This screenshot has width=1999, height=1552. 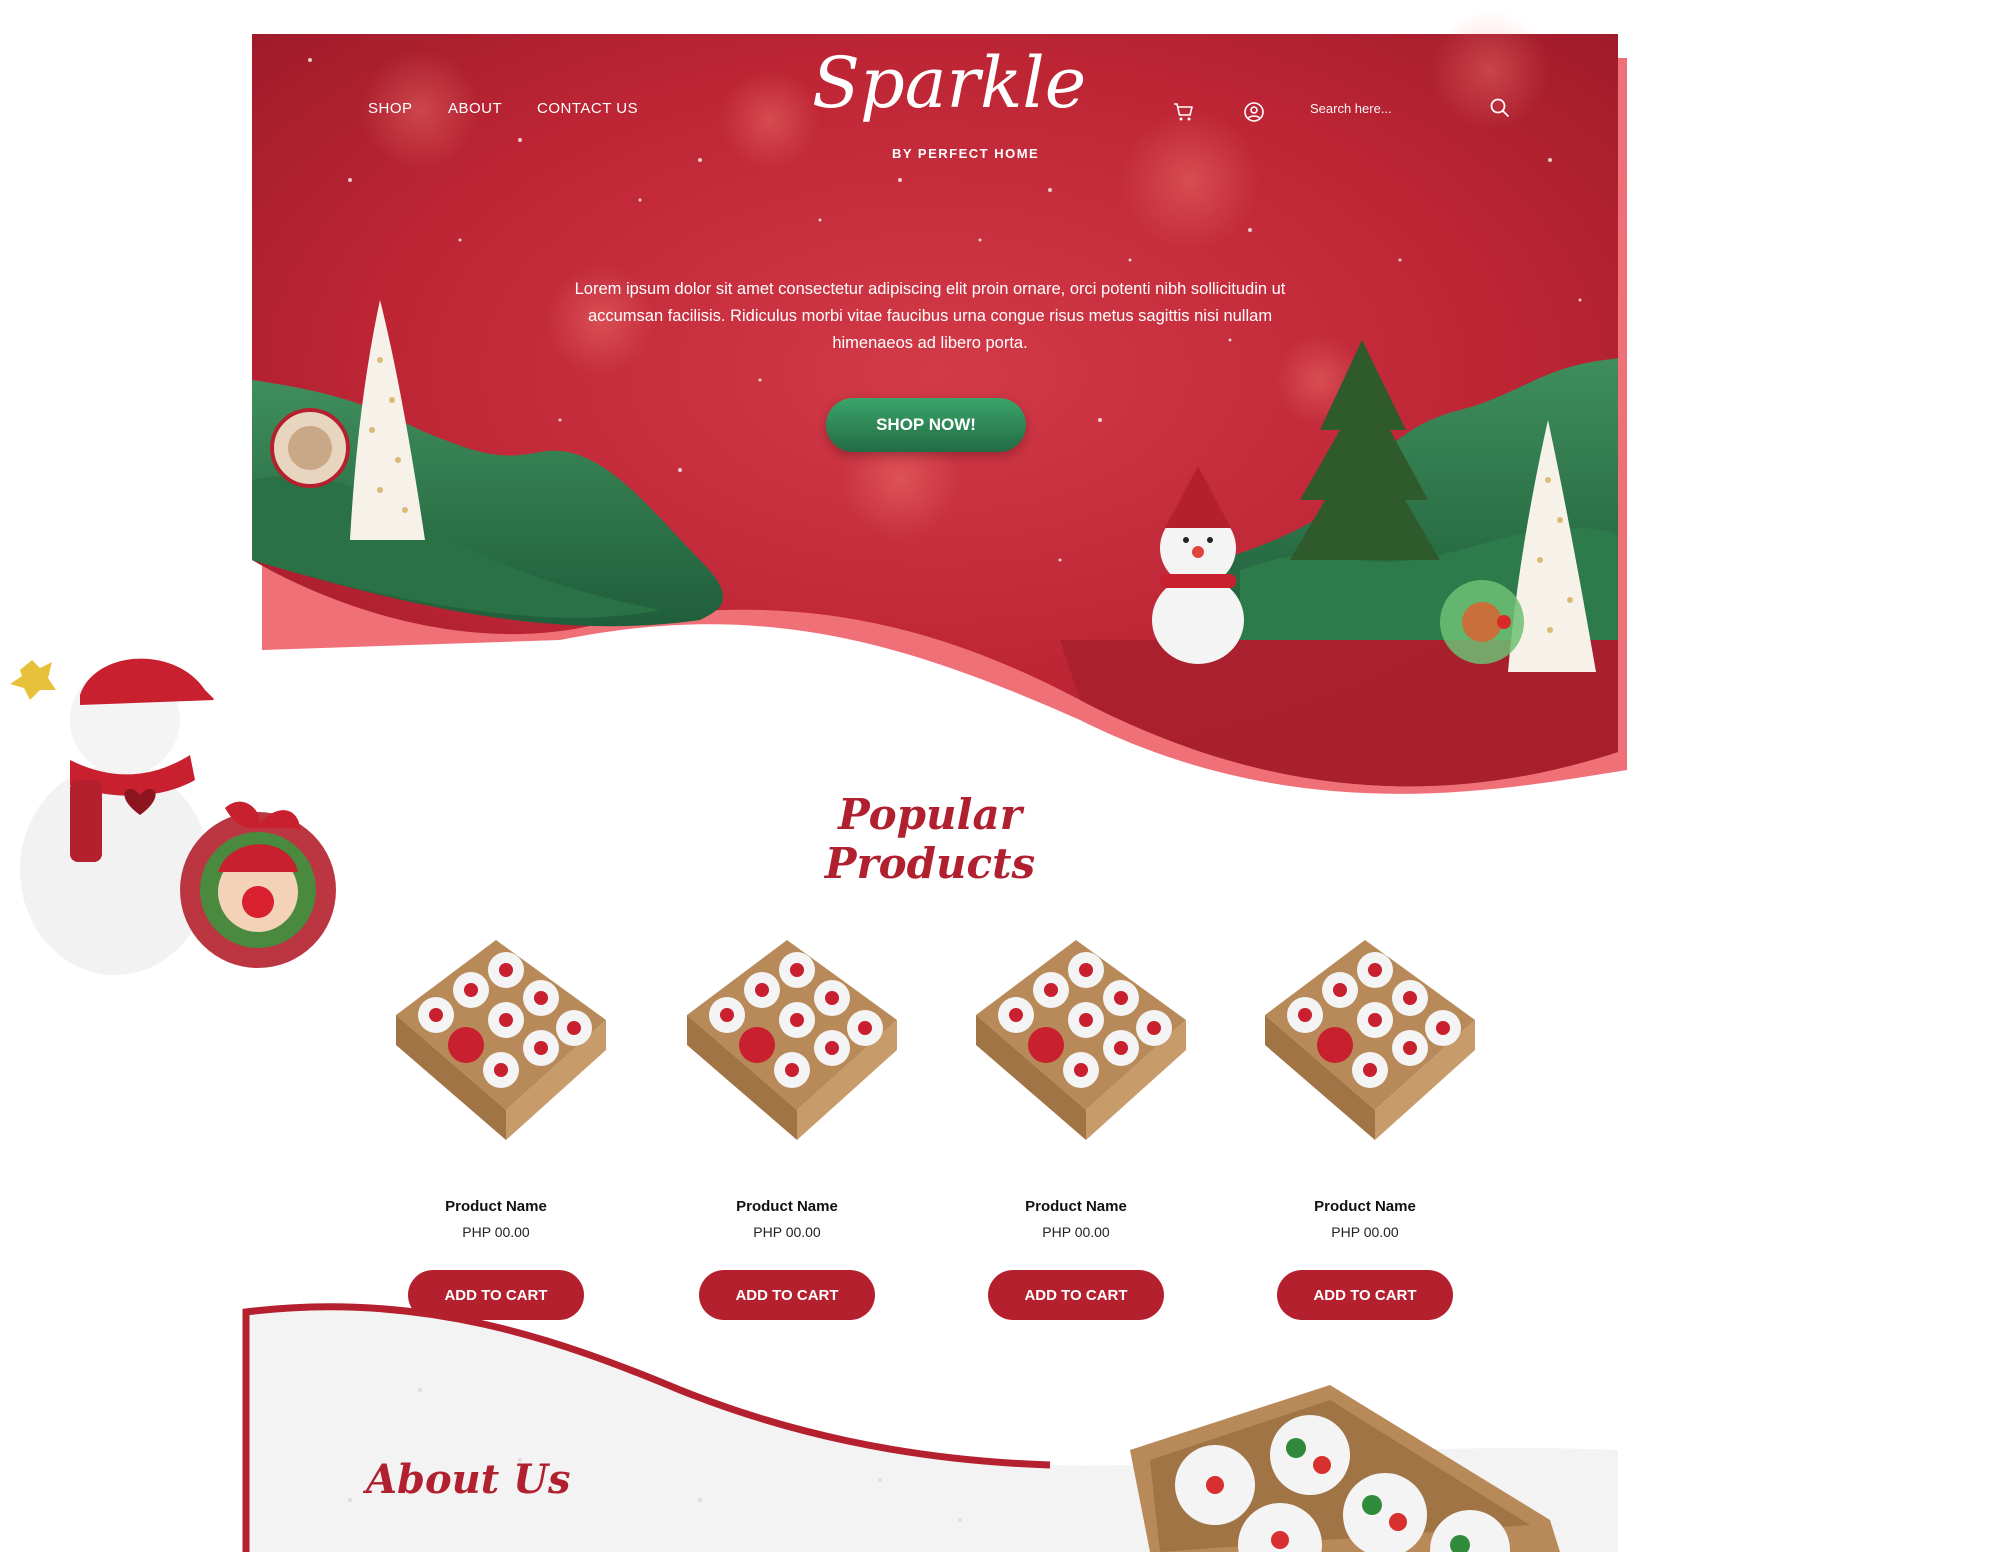 I want to click on cart-icon, so click(x=1184, y=112).